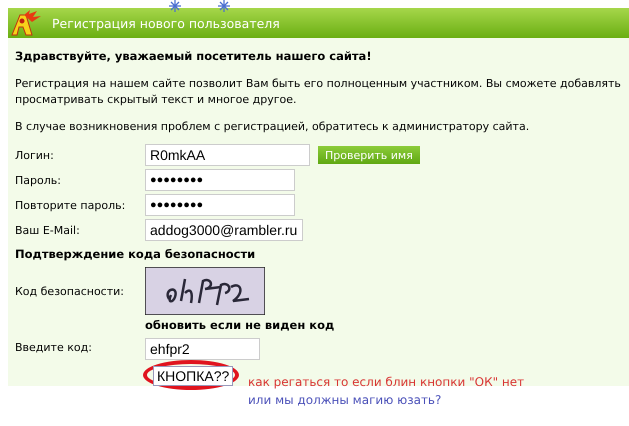 This screenshot has width=629, height=426. Describe the element at coordinates (272, 127) in the screenshot. I see `help-text: В случае возникновения проблем с регистрацией, обратитесь к администратору сайта.` at that location.